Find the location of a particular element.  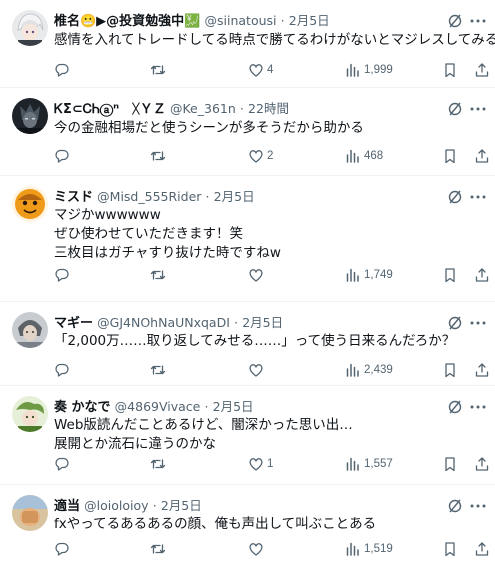

user-handle: @GJ4NOhNaUNxqaDI is located at coordinates (163, 322).